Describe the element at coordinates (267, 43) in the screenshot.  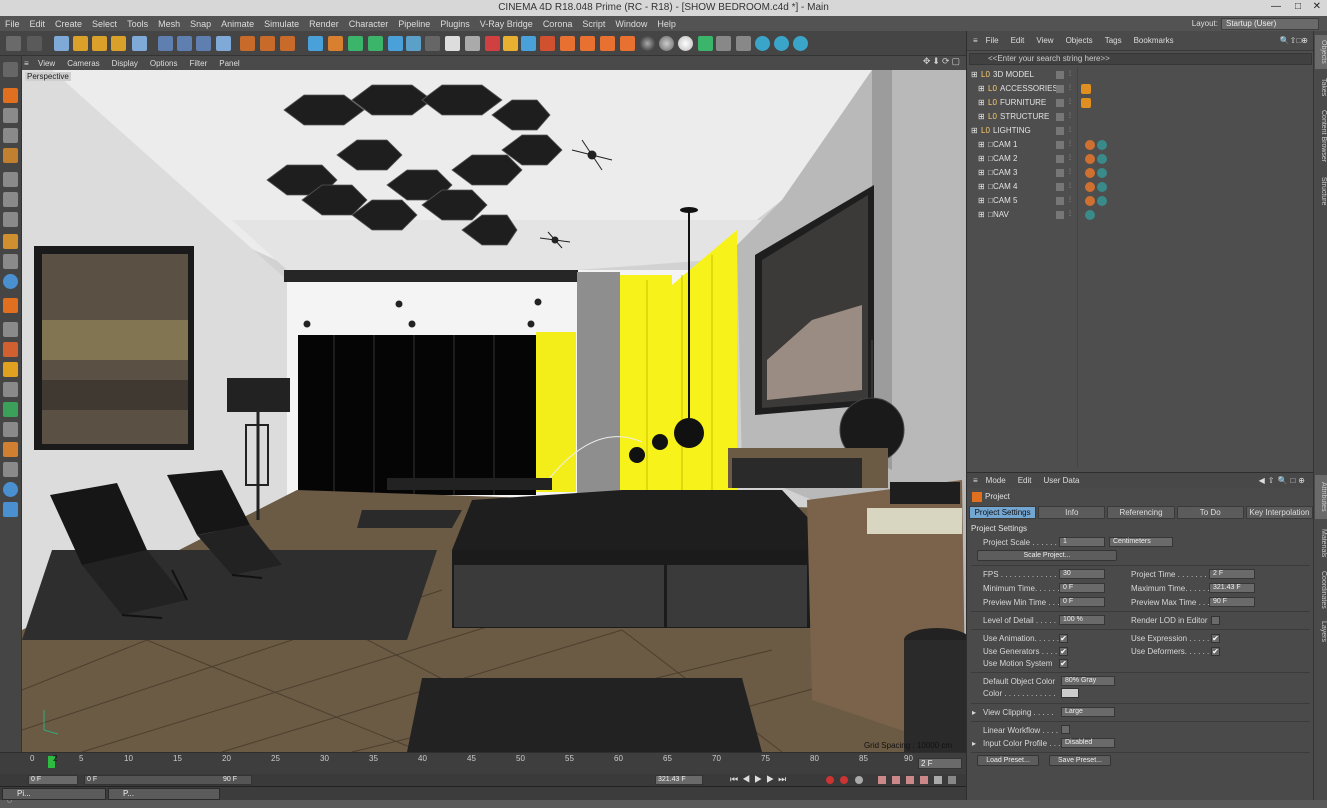
I see `render-picture-viewer-icon` at that location.